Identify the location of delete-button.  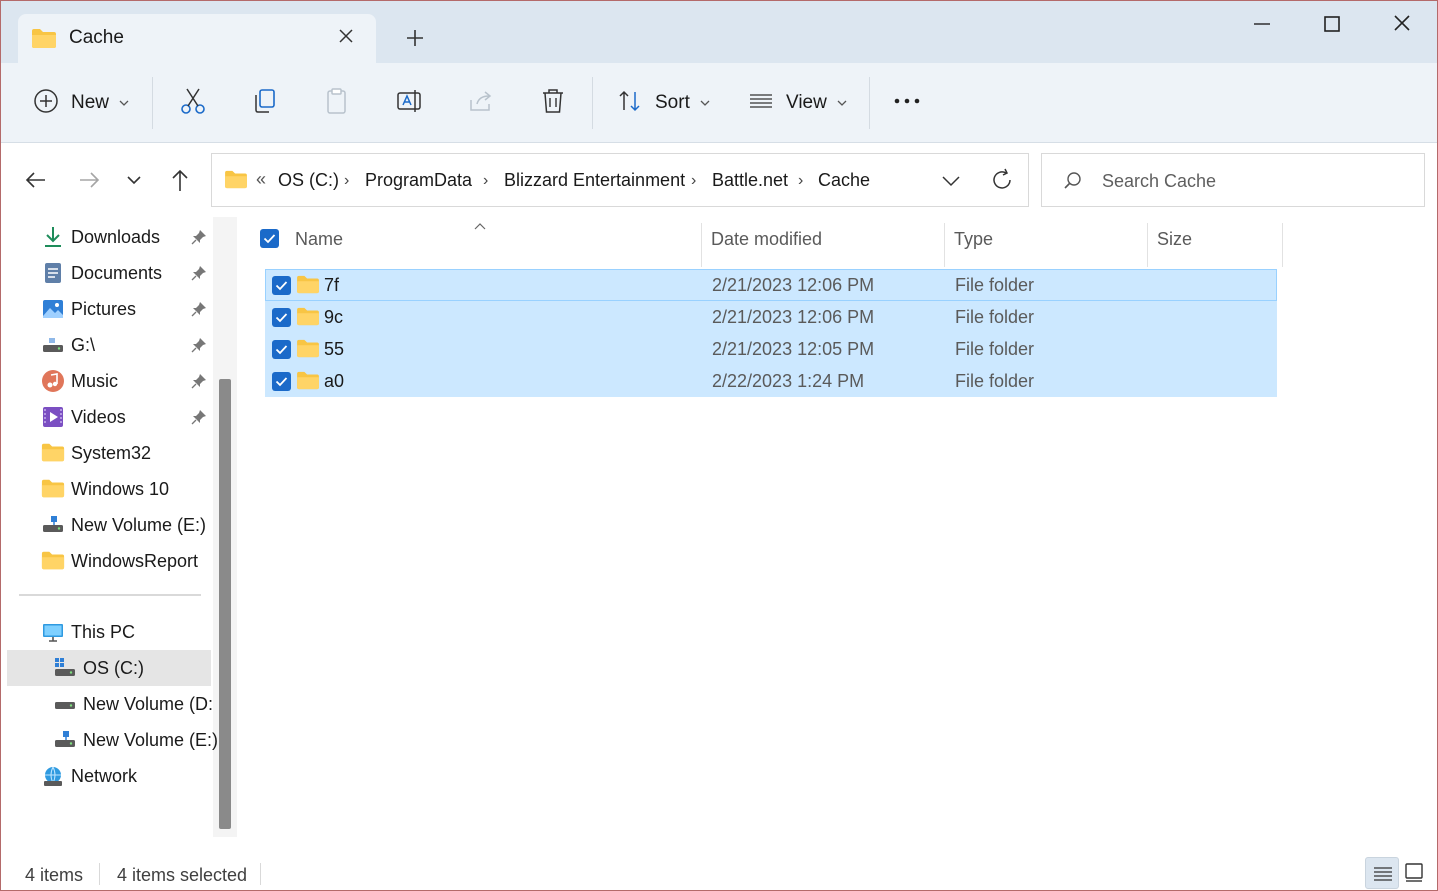
(553, 103).